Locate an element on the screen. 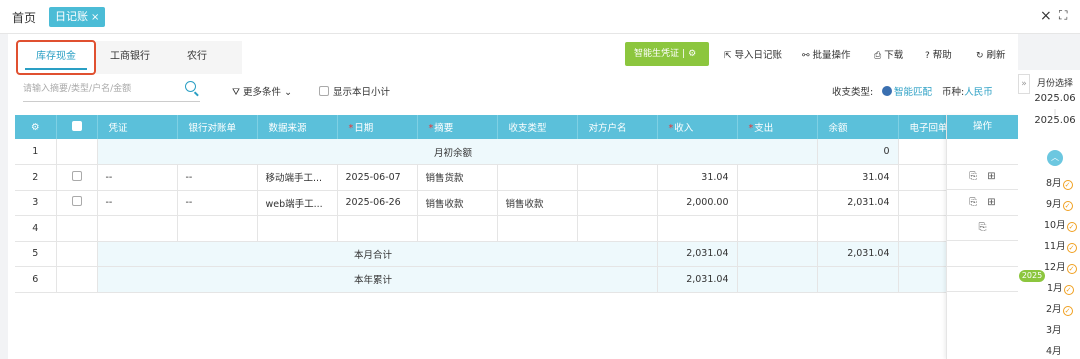  type-select: 智能匹配 is located at coordinates (907, 91).